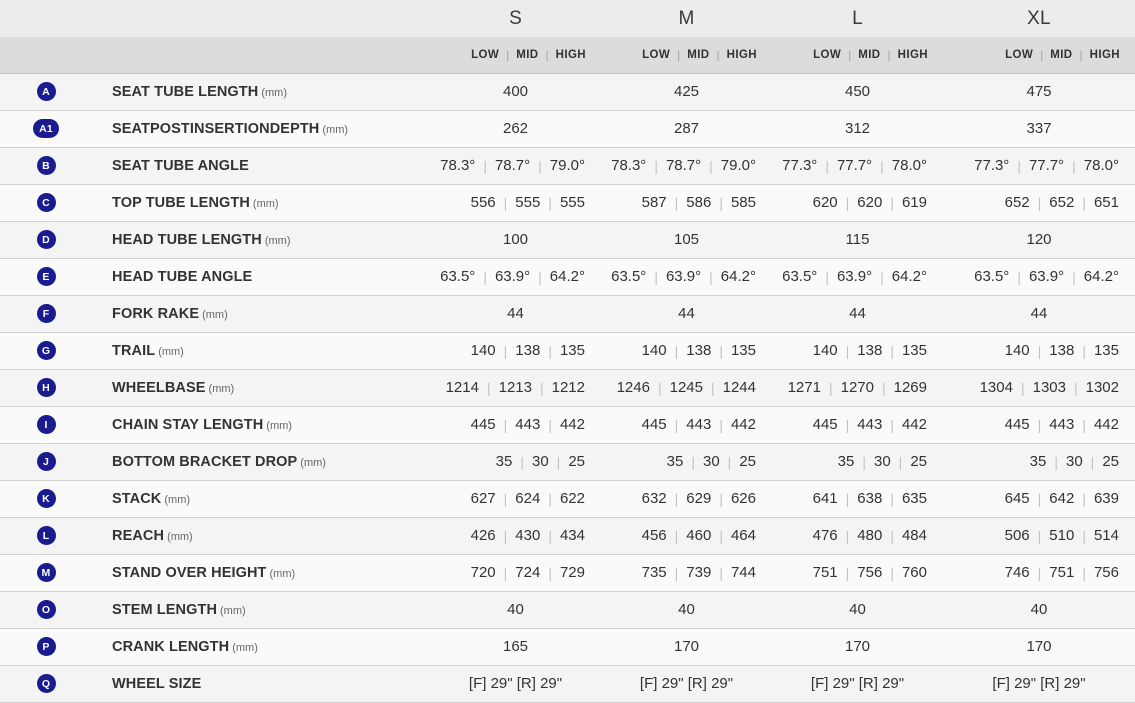  What do you see at coordinates (656, 54) in the screenshot?
I see `variant-low-label: LOW` at bounding box center [656, 54].